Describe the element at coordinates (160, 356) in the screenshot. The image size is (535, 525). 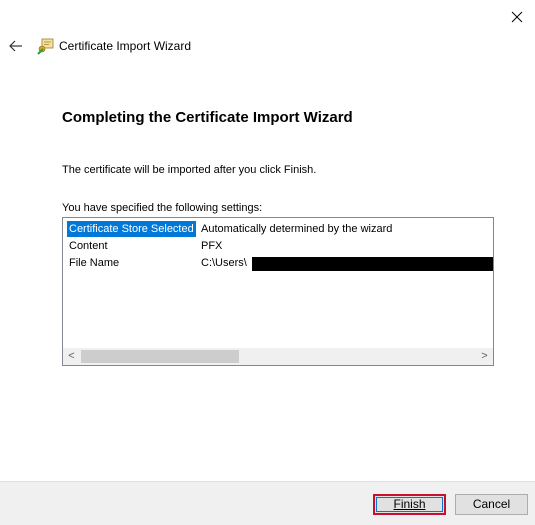
I see `scroll-thumb` at that location.